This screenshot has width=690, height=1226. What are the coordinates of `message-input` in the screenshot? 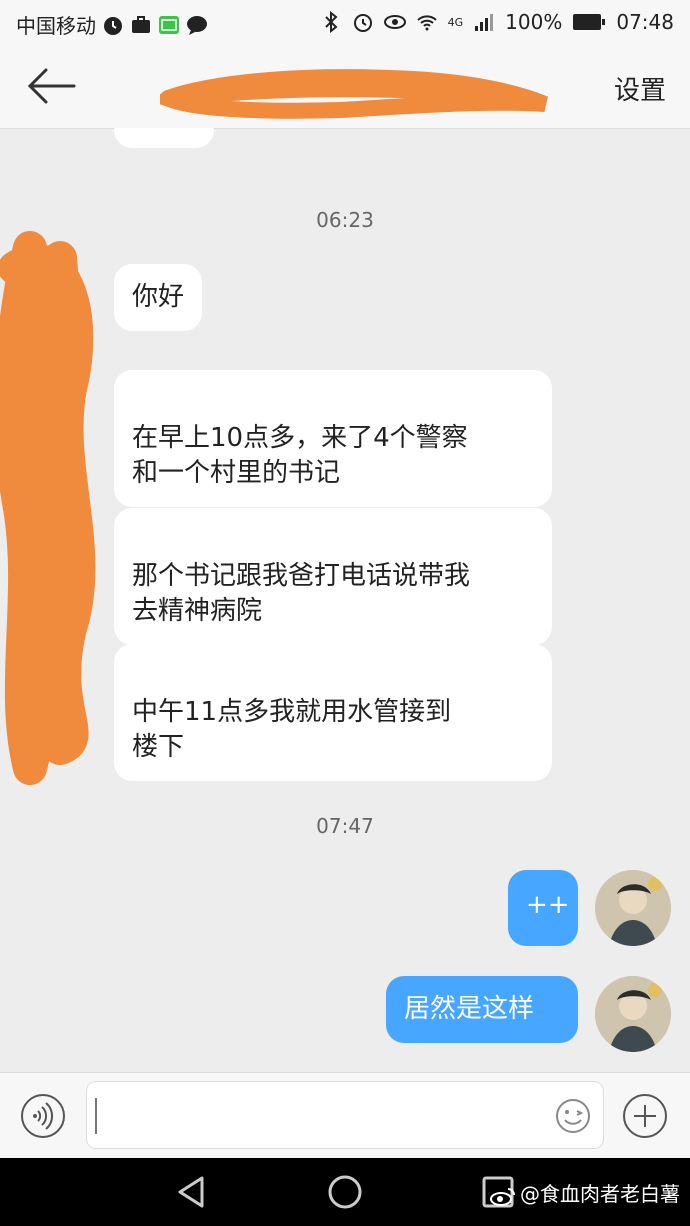 It's located at (345, 1115).